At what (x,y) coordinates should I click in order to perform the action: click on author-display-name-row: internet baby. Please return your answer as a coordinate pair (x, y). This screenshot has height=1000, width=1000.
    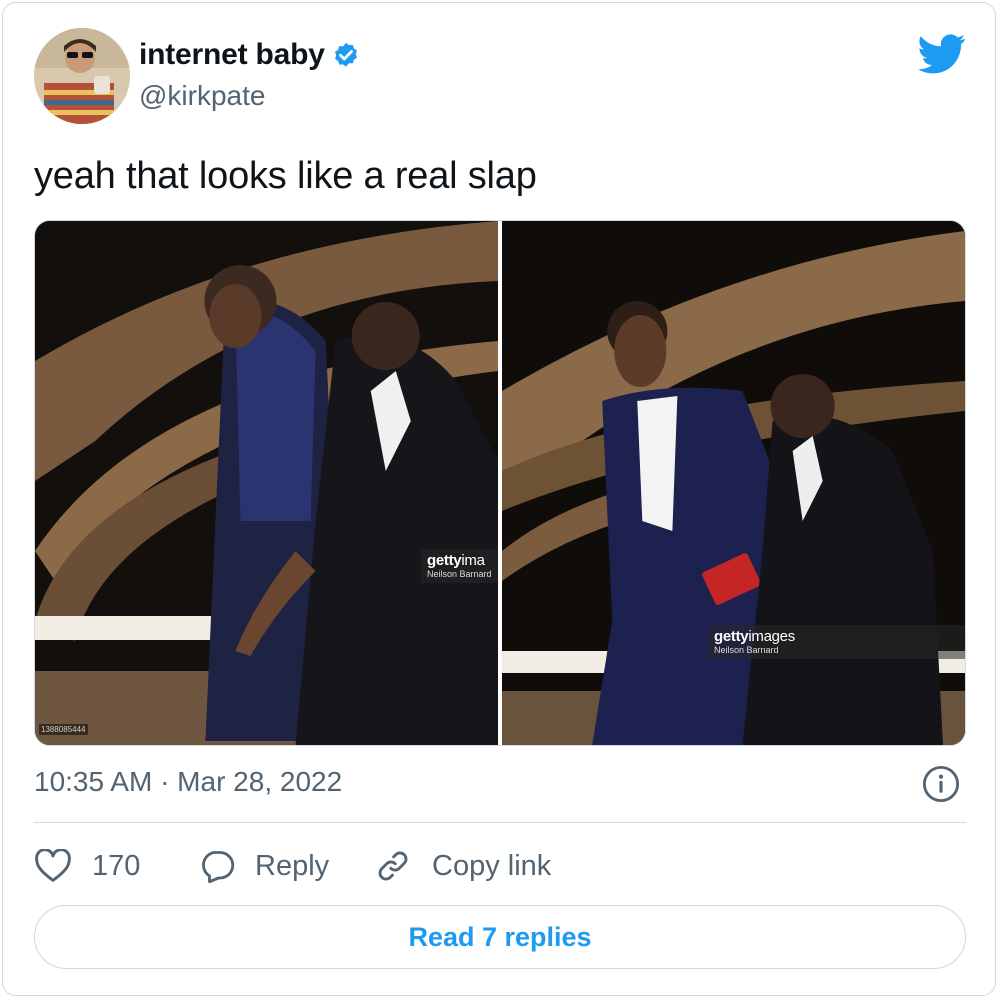
    Looking at the image, I should click on (250, 55).